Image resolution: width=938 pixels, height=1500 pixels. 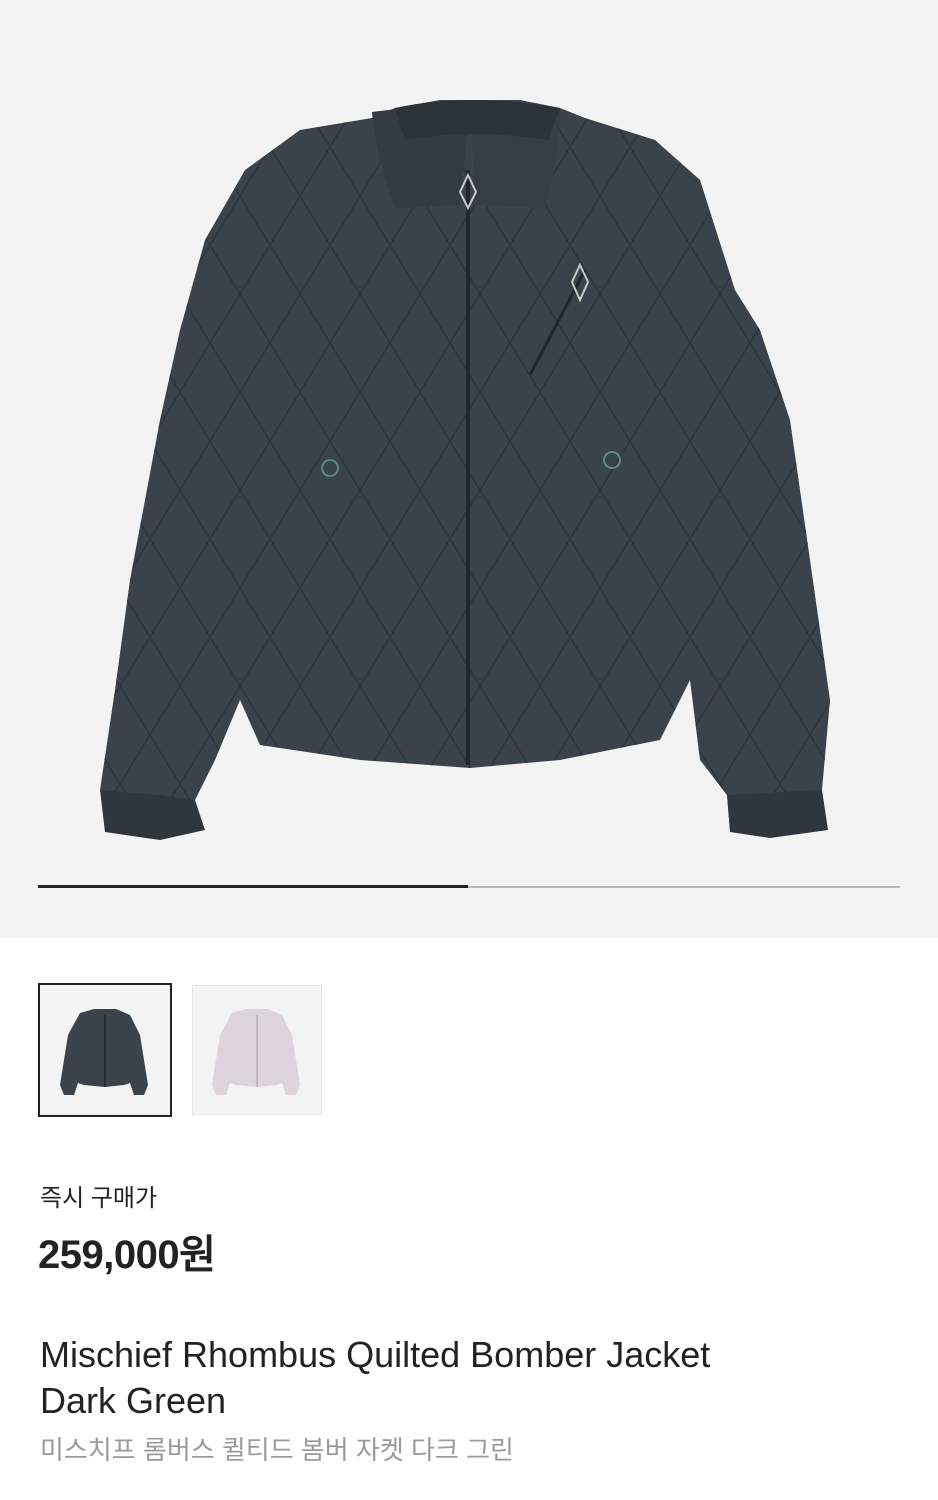 What do you see at coordinates (99, 1198) in the screenshot?
I see `price-label: 즉시 구매가` at bounding box center [99, 1198].